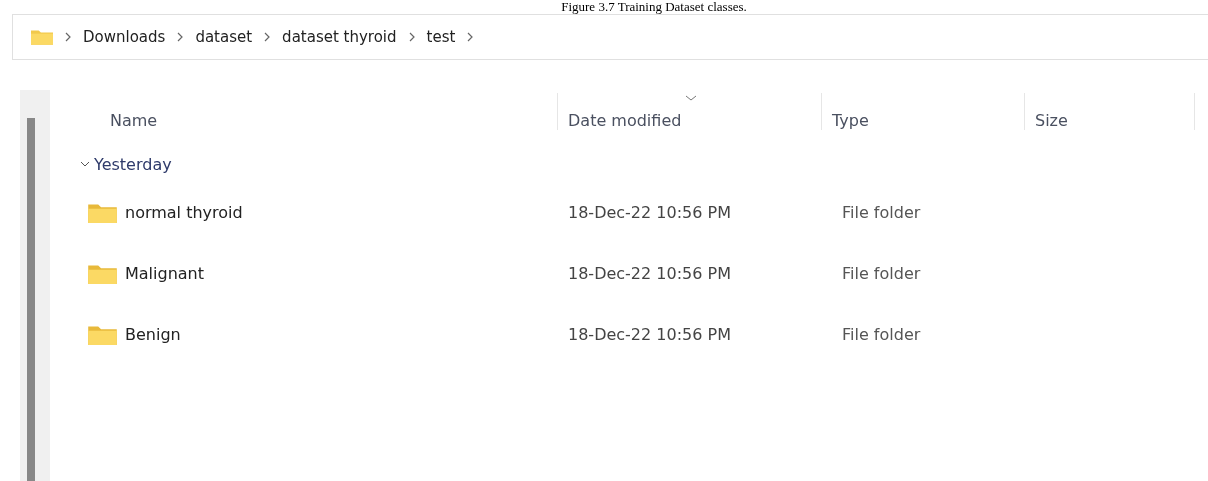 The image size is (1208, 481). Describe the element at coordinates (690, 111) in the screenshot. I see `column-header: Date modified` at that location.